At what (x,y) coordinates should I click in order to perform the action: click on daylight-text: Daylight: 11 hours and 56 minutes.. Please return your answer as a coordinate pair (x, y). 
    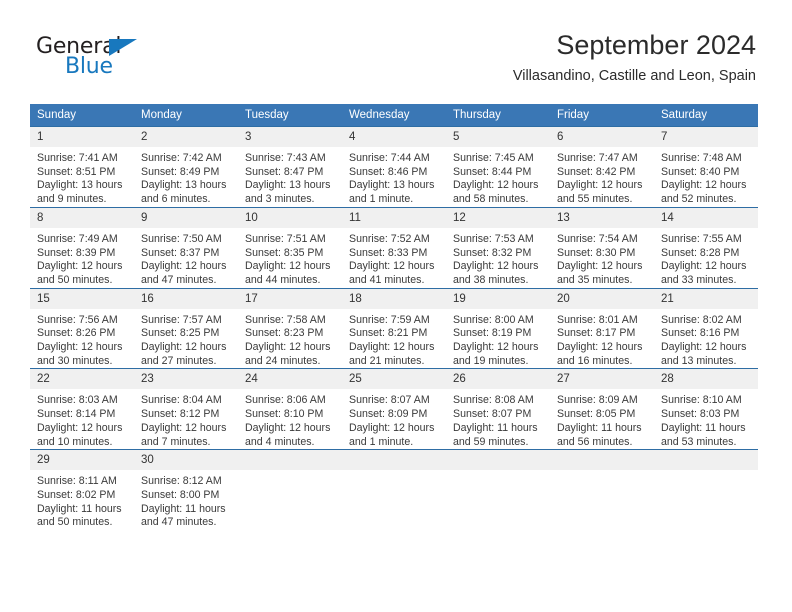
    Looking at the image, I should click on (599, 434).